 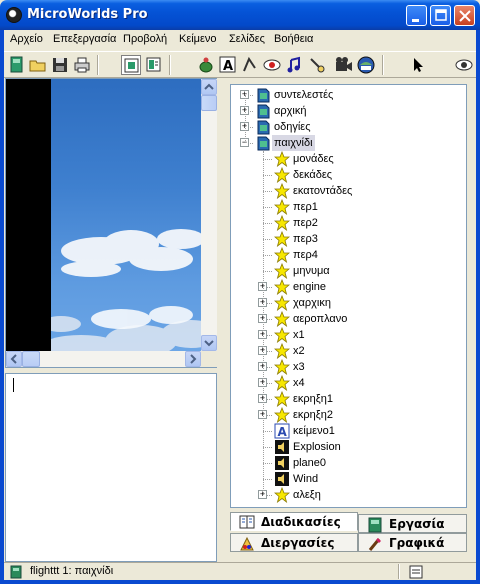 I want to click on tree-item: + engine, so click(x=346, y=287).